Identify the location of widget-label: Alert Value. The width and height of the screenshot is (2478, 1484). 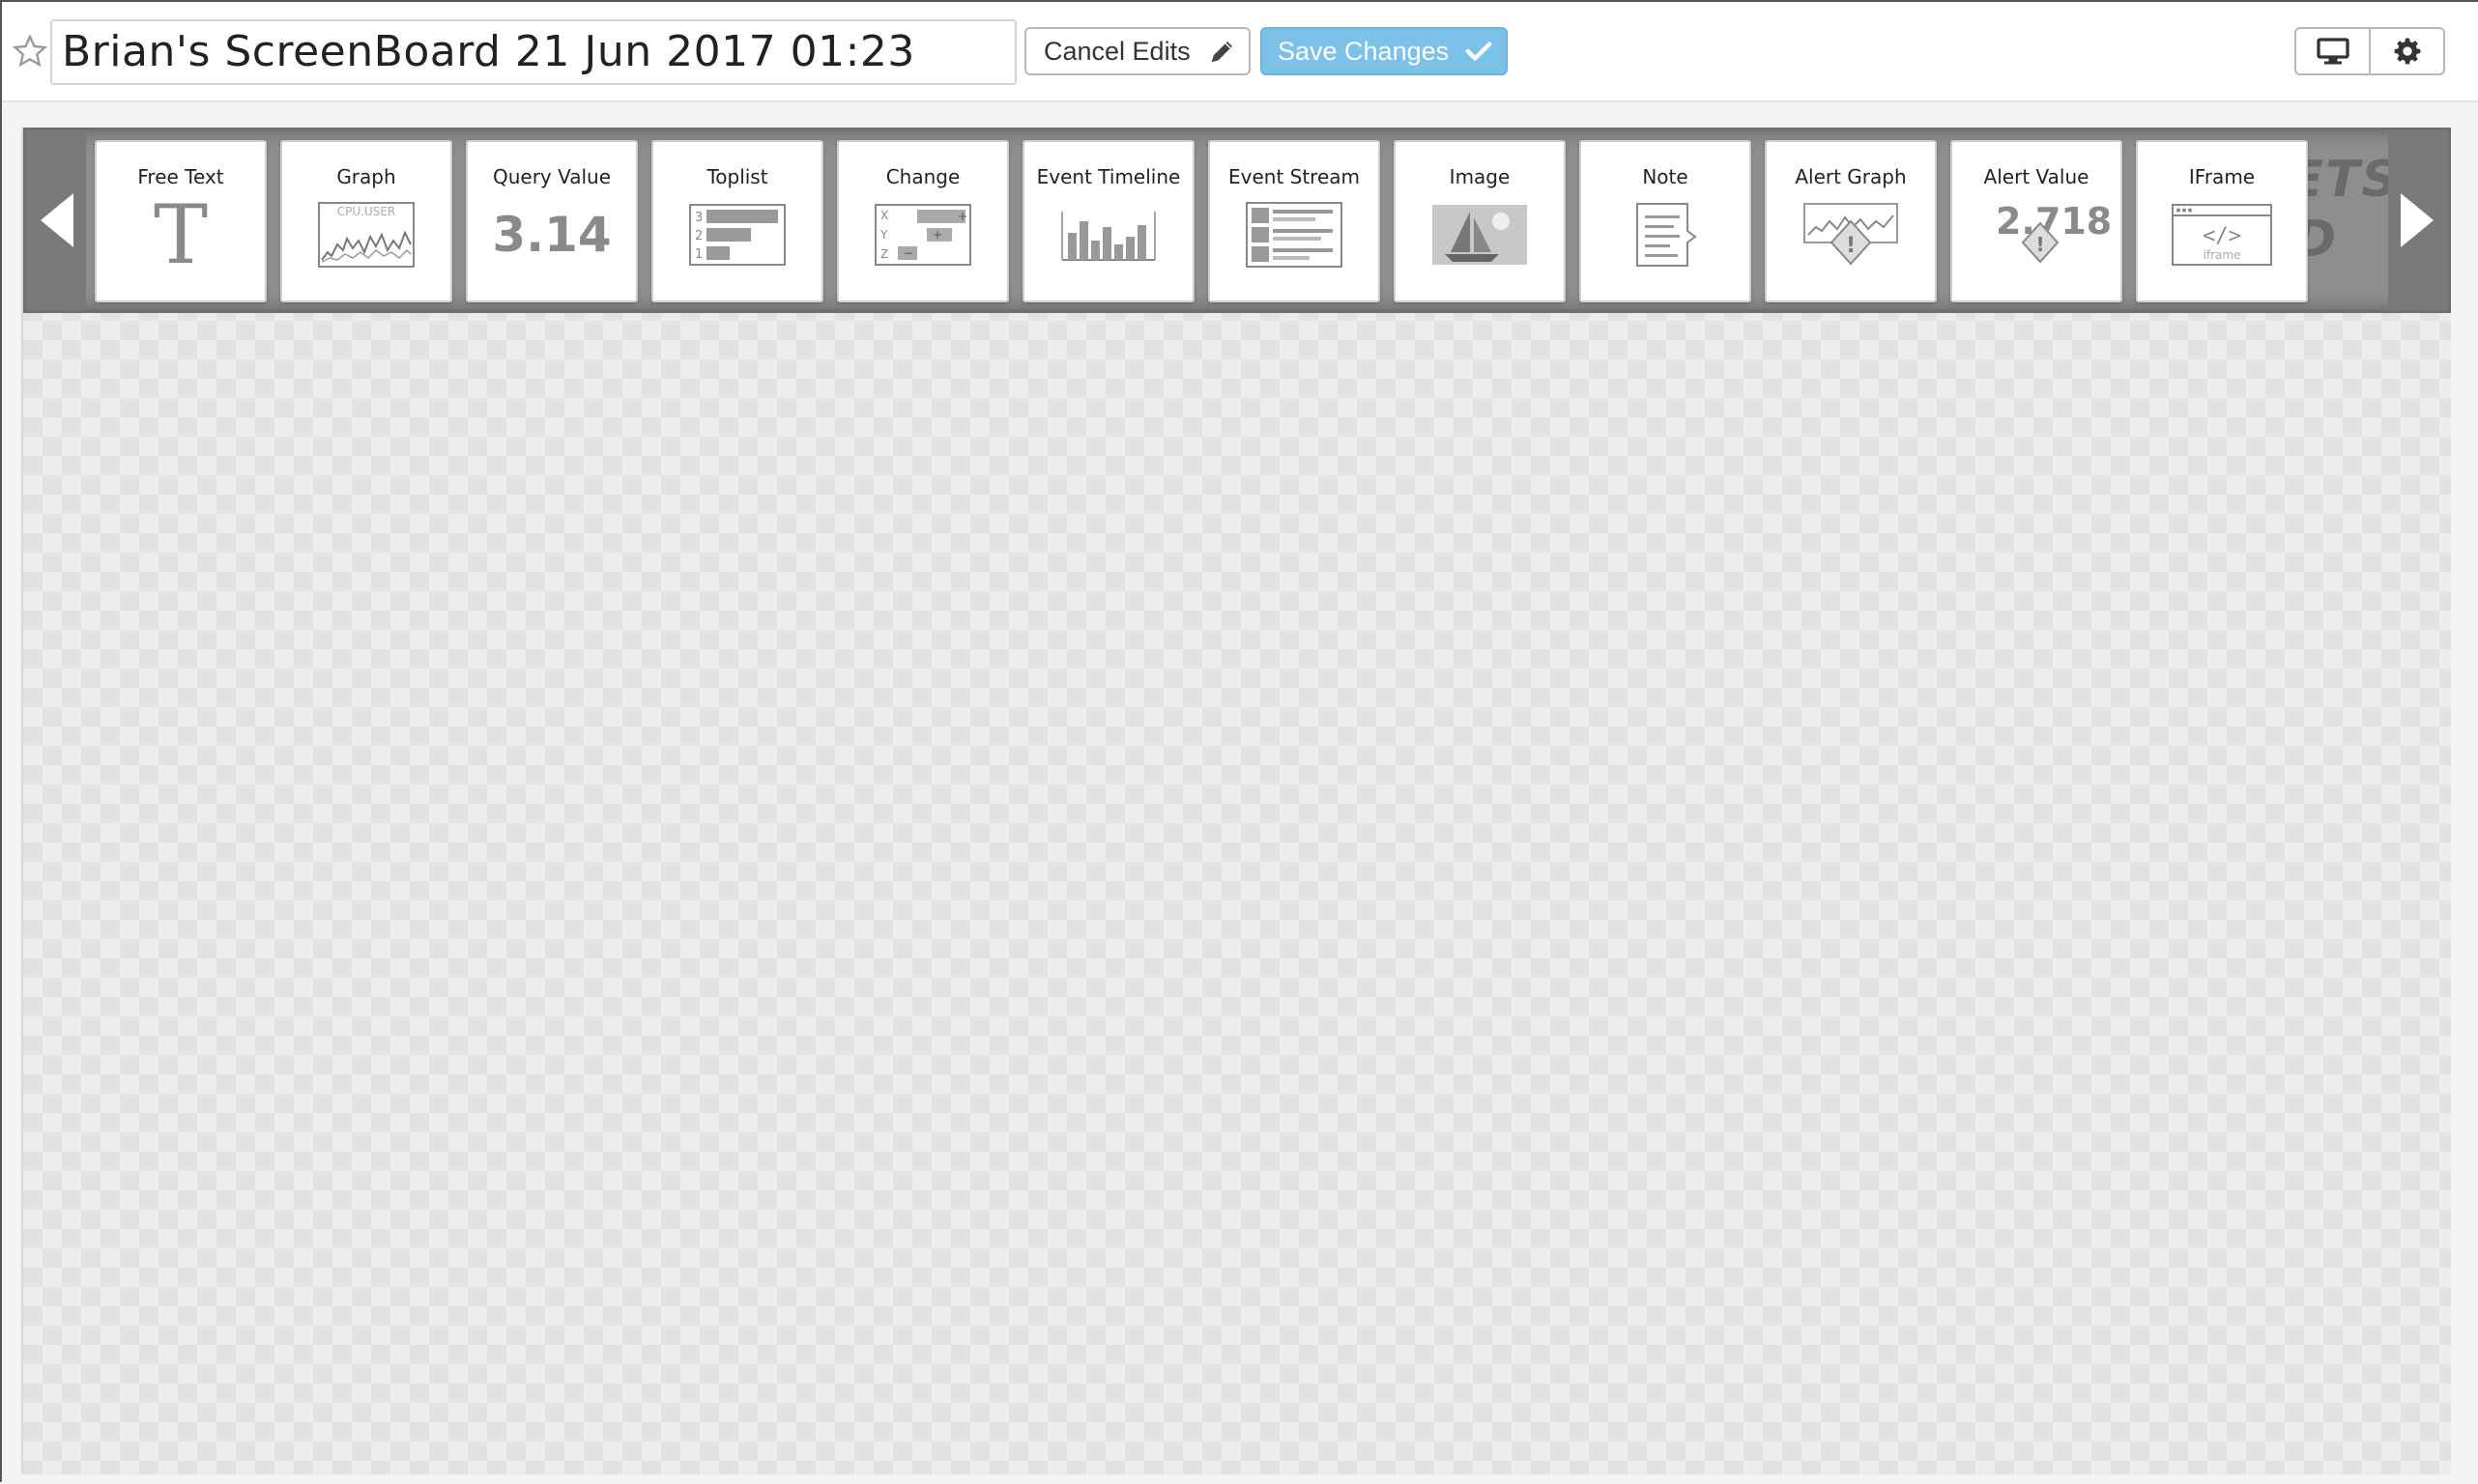
(2036, 177).